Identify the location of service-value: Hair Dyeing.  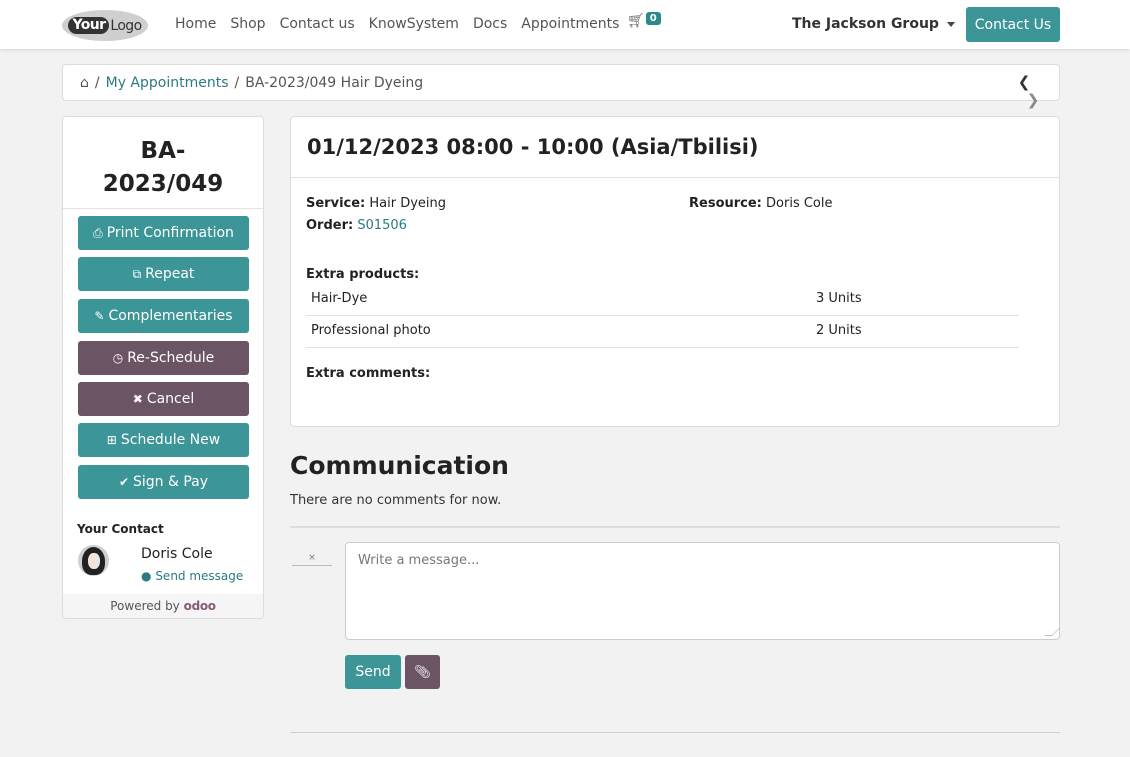
(408, 203).